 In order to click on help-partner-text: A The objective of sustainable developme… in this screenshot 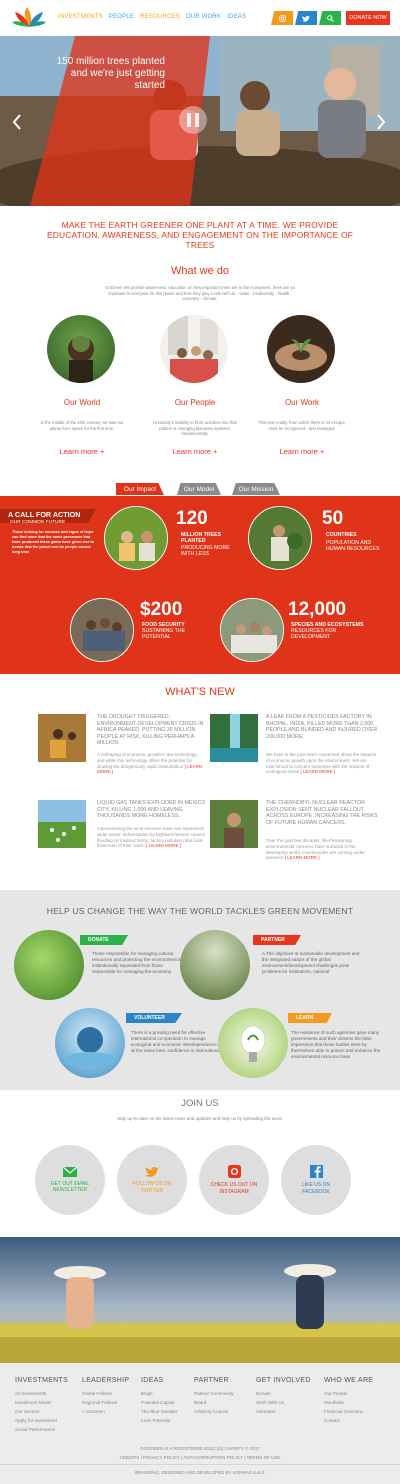, I will do `click(311, 962)`.